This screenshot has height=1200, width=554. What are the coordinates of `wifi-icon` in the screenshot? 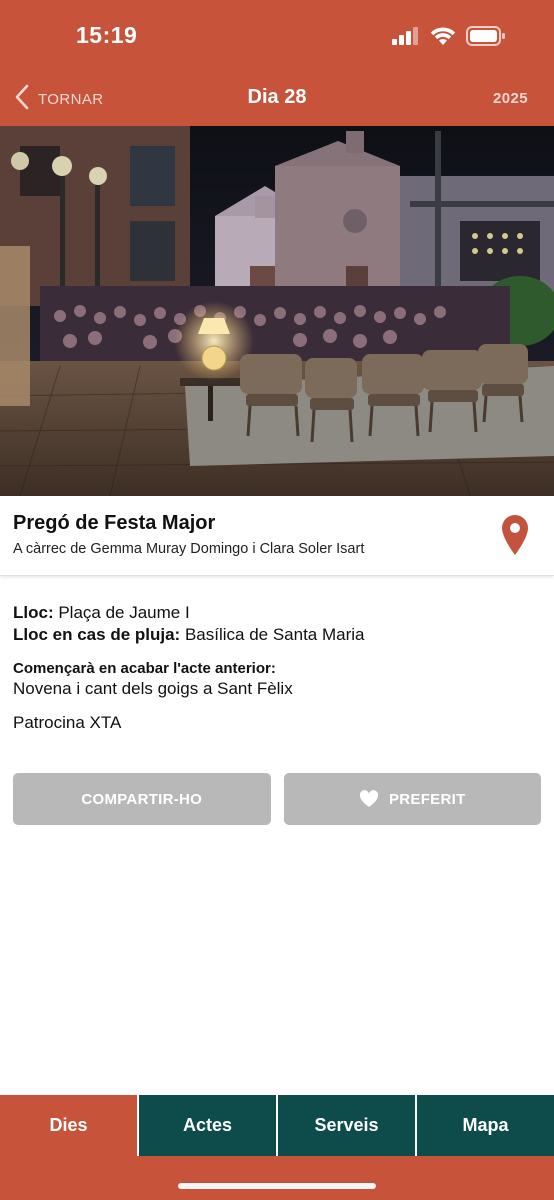 It's located at (443, 35).